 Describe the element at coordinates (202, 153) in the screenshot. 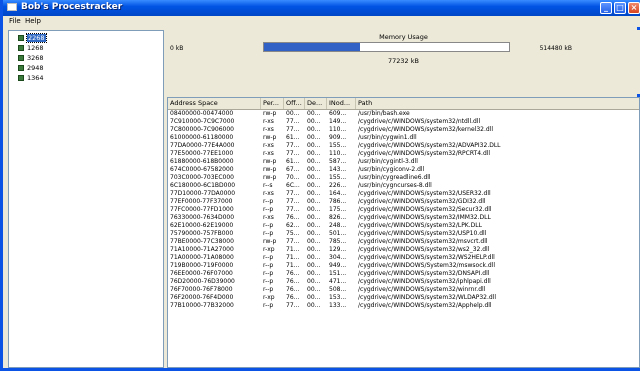

I see `cell-address: 77E50000-77EE1000` at that location.